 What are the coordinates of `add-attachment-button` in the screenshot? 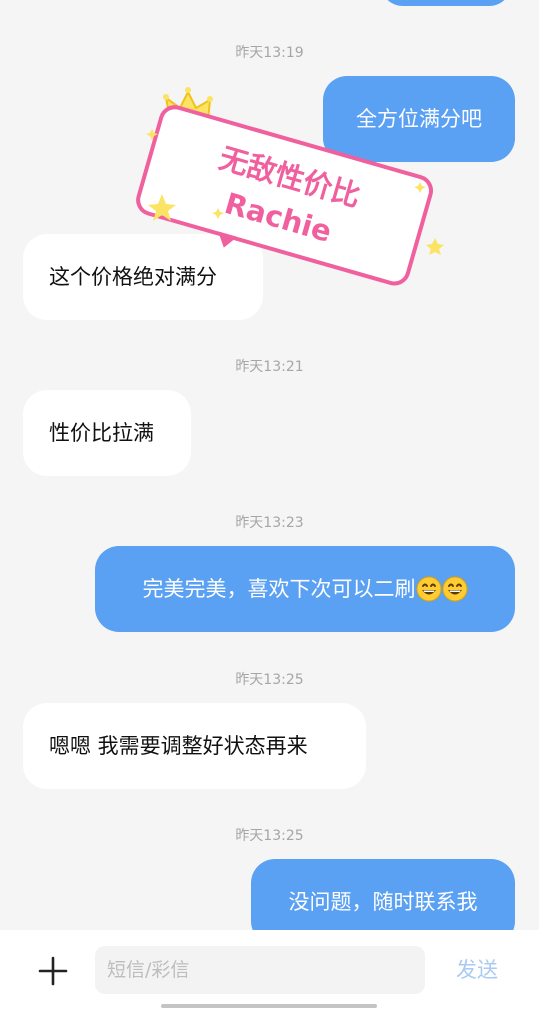 It's located at (53, 971).